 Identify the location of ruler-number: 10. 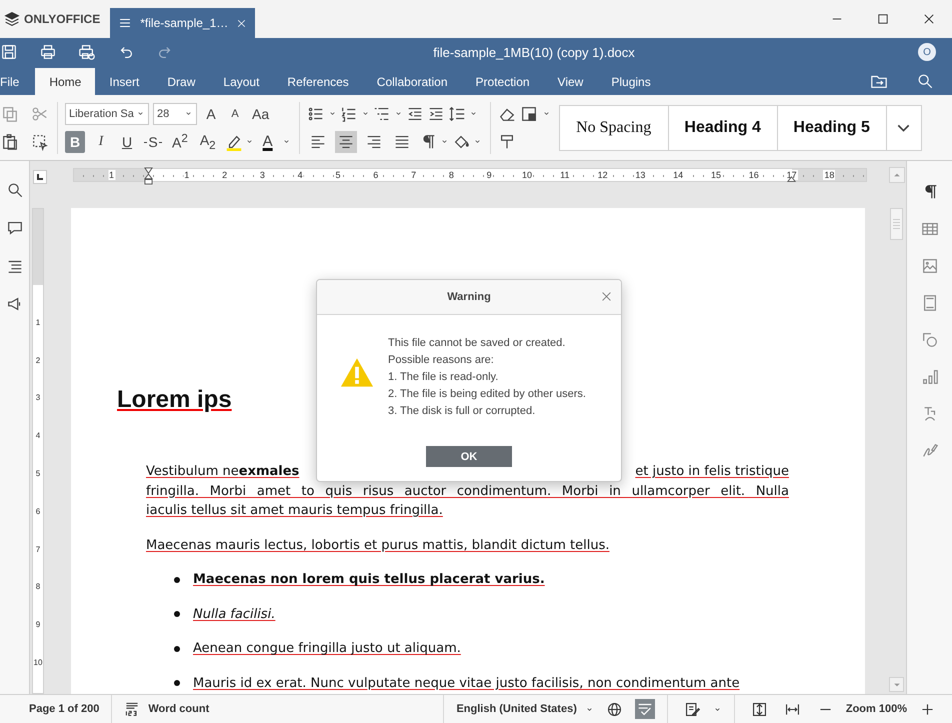
(38, 663).